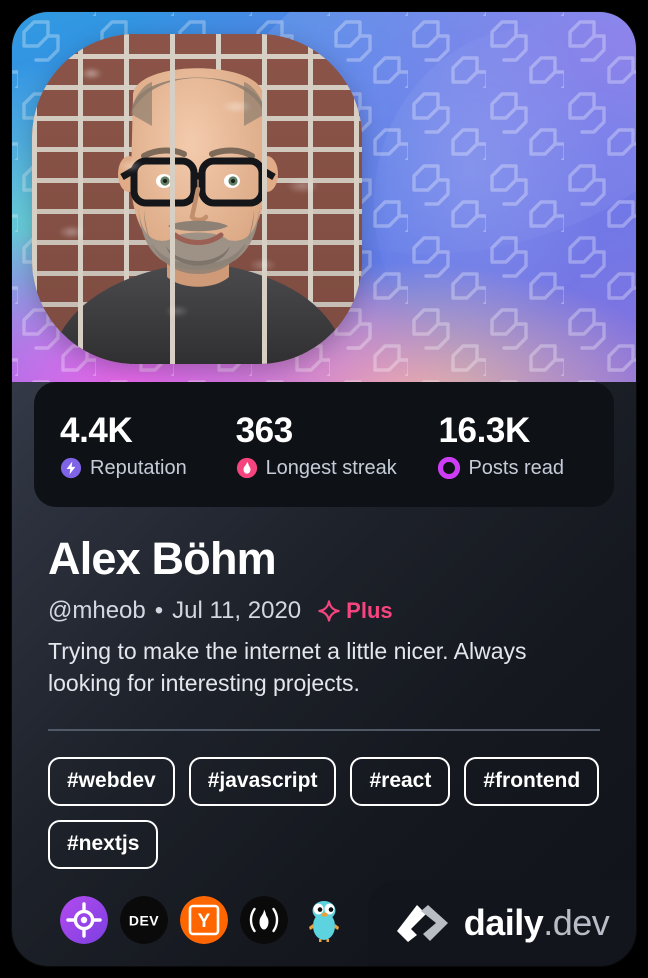 This screenshot has width=648, height=978. Describe the element at coordinates (324, 730) in the screenshot. I see `divider` at that location.